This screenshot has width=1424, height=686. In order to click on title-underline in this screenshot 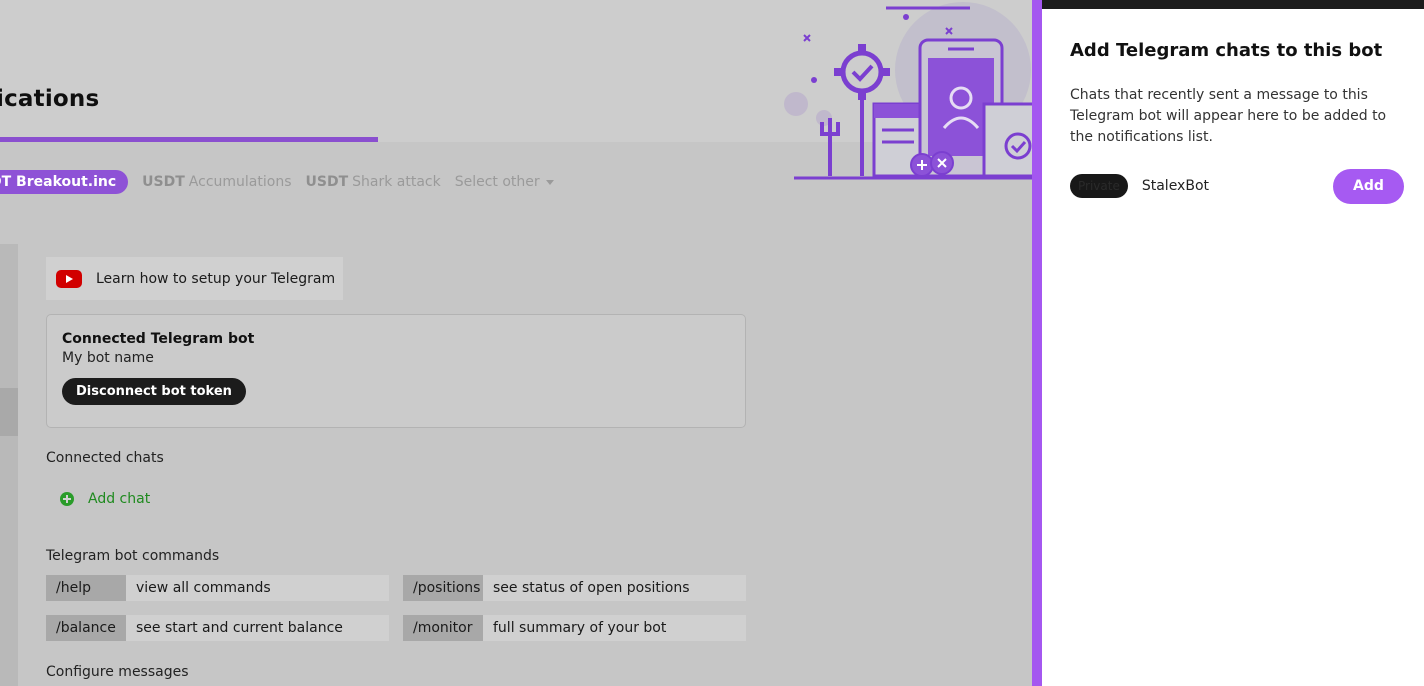, I will do `click(189, 139)`.